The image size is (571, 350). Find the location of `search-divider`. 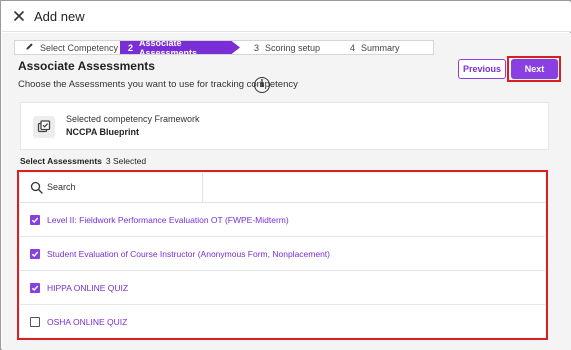

search-divider is located at coordinates (202, 188).